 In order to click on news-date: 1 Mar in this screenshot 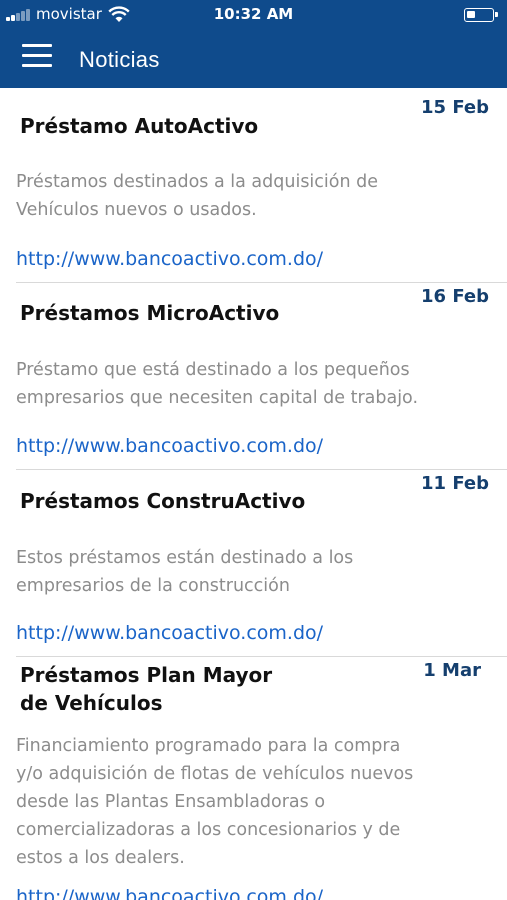, I will do `click(452, 670)`.